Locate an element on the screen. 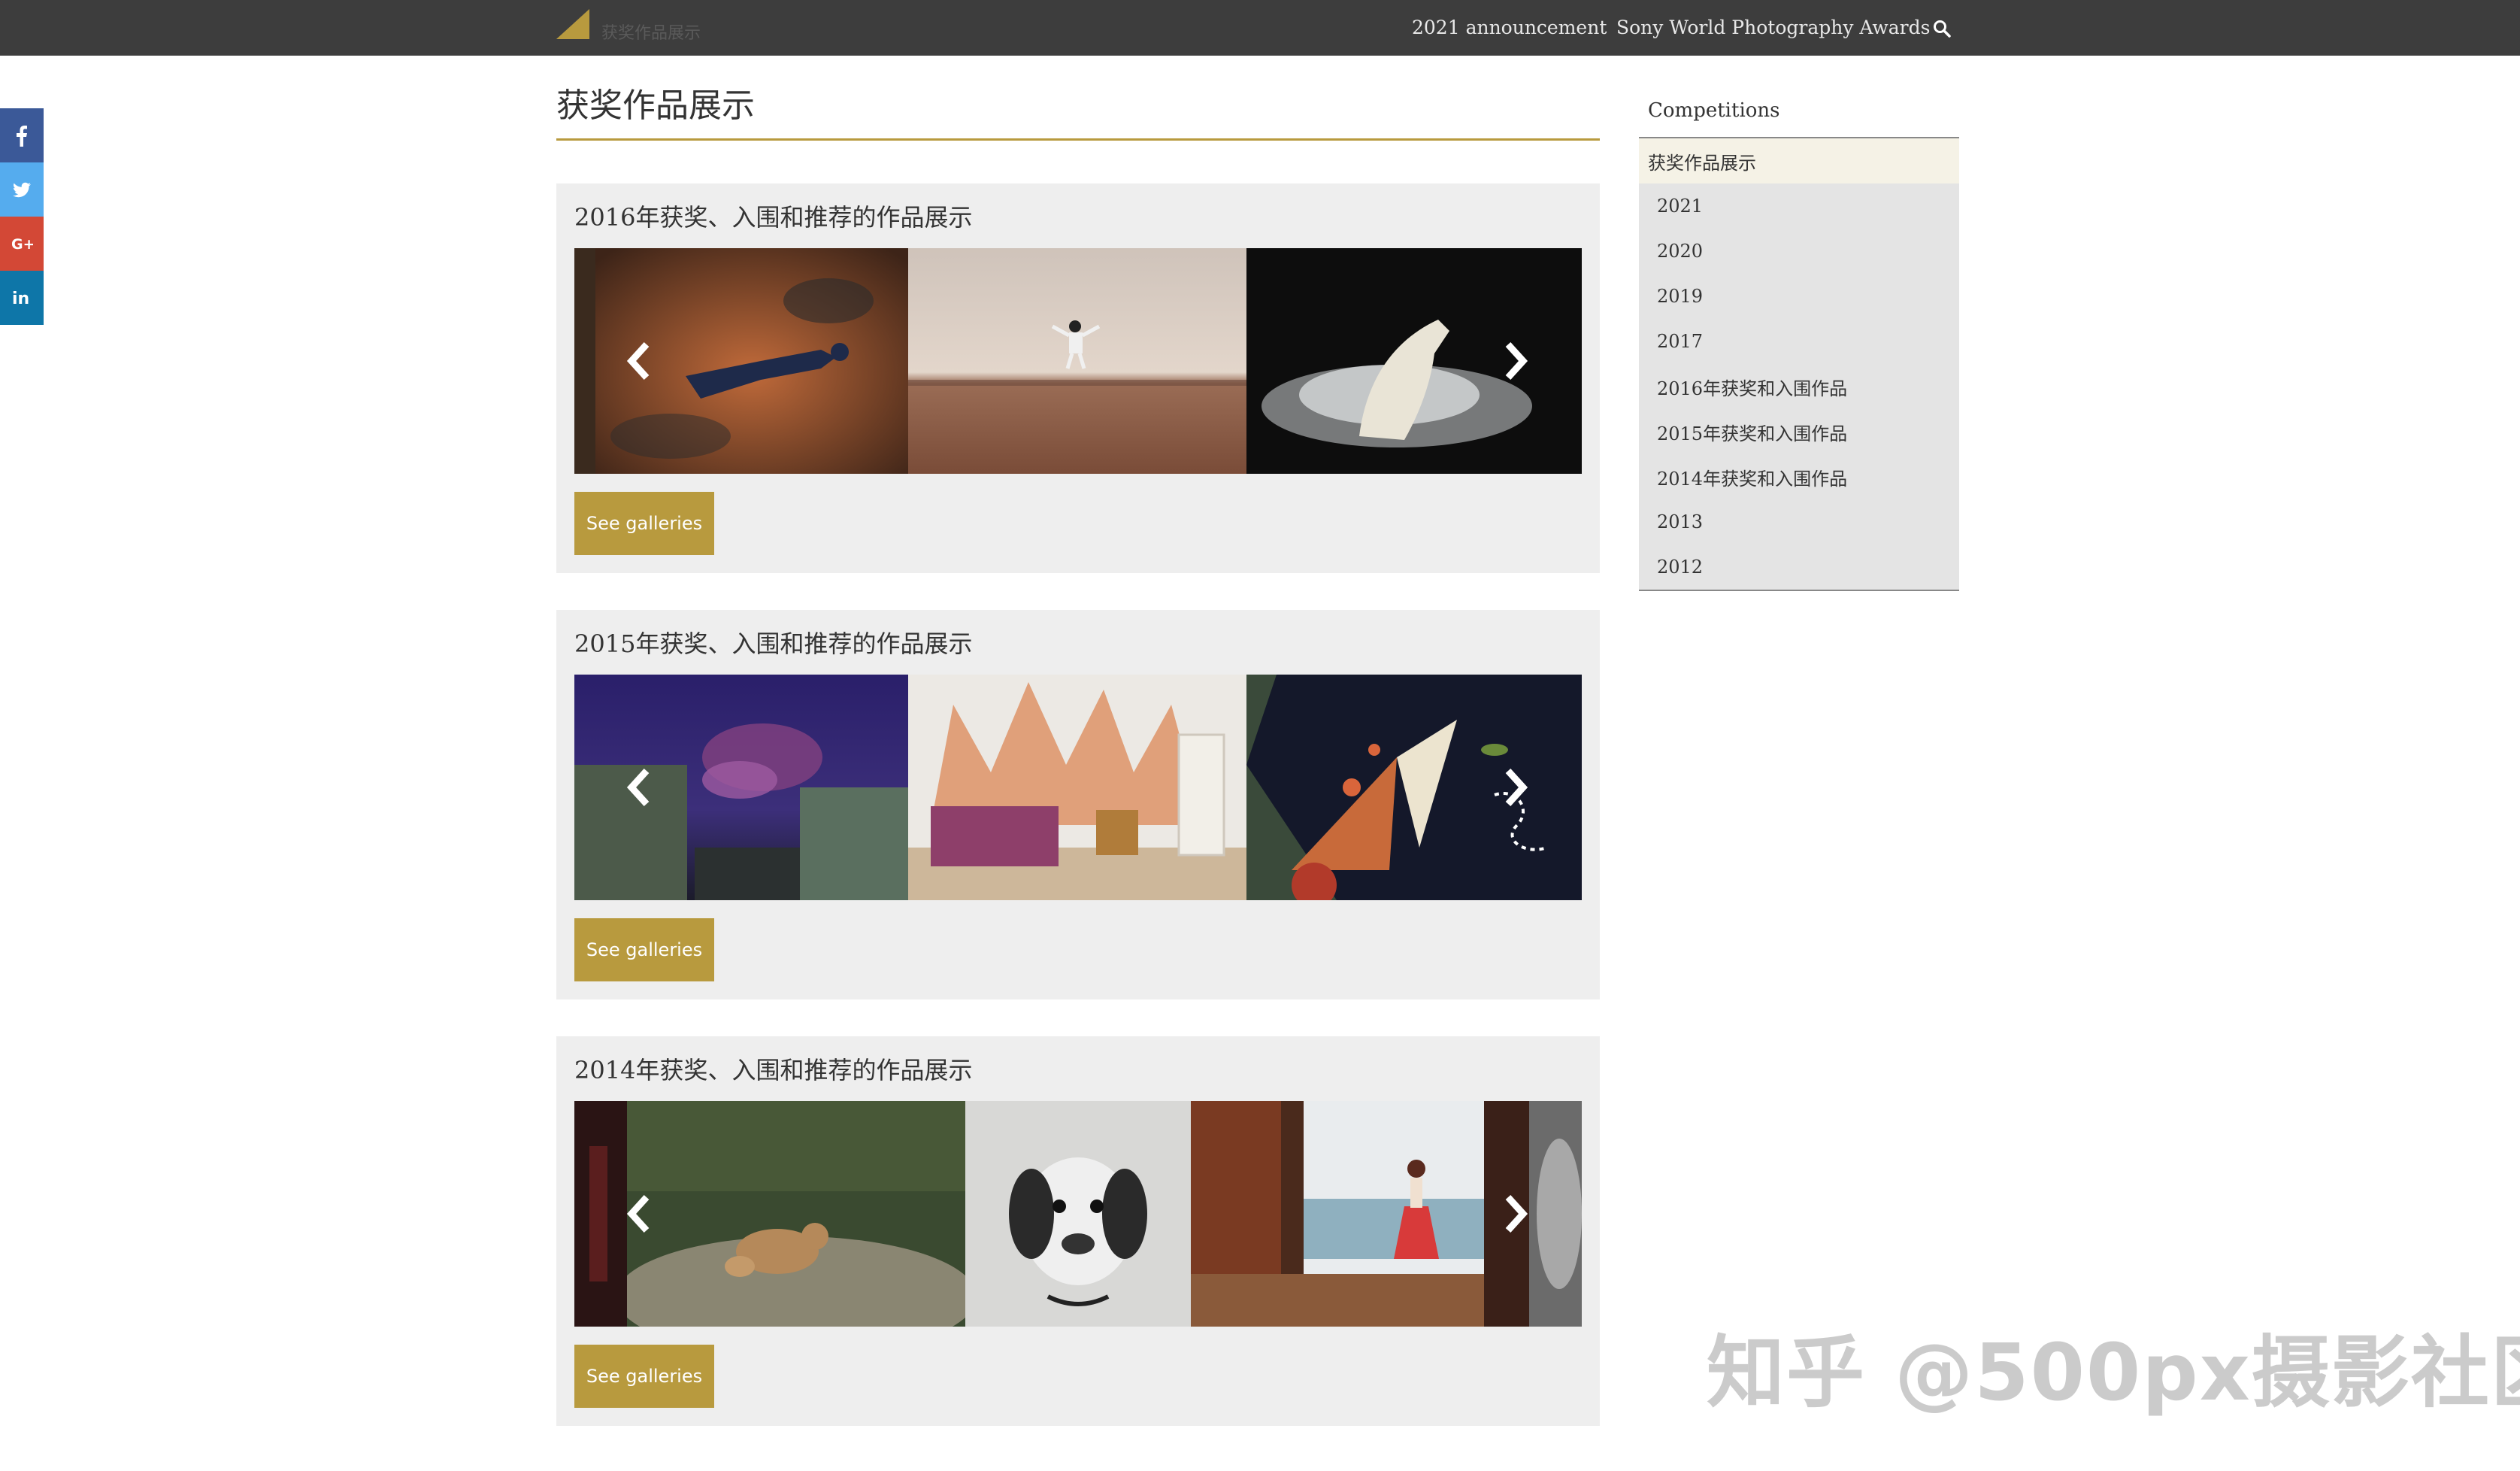 This screenshot has width=2520, height=1471. sidebar-item-2020: 2020 is located at coordinates (1799, 251).